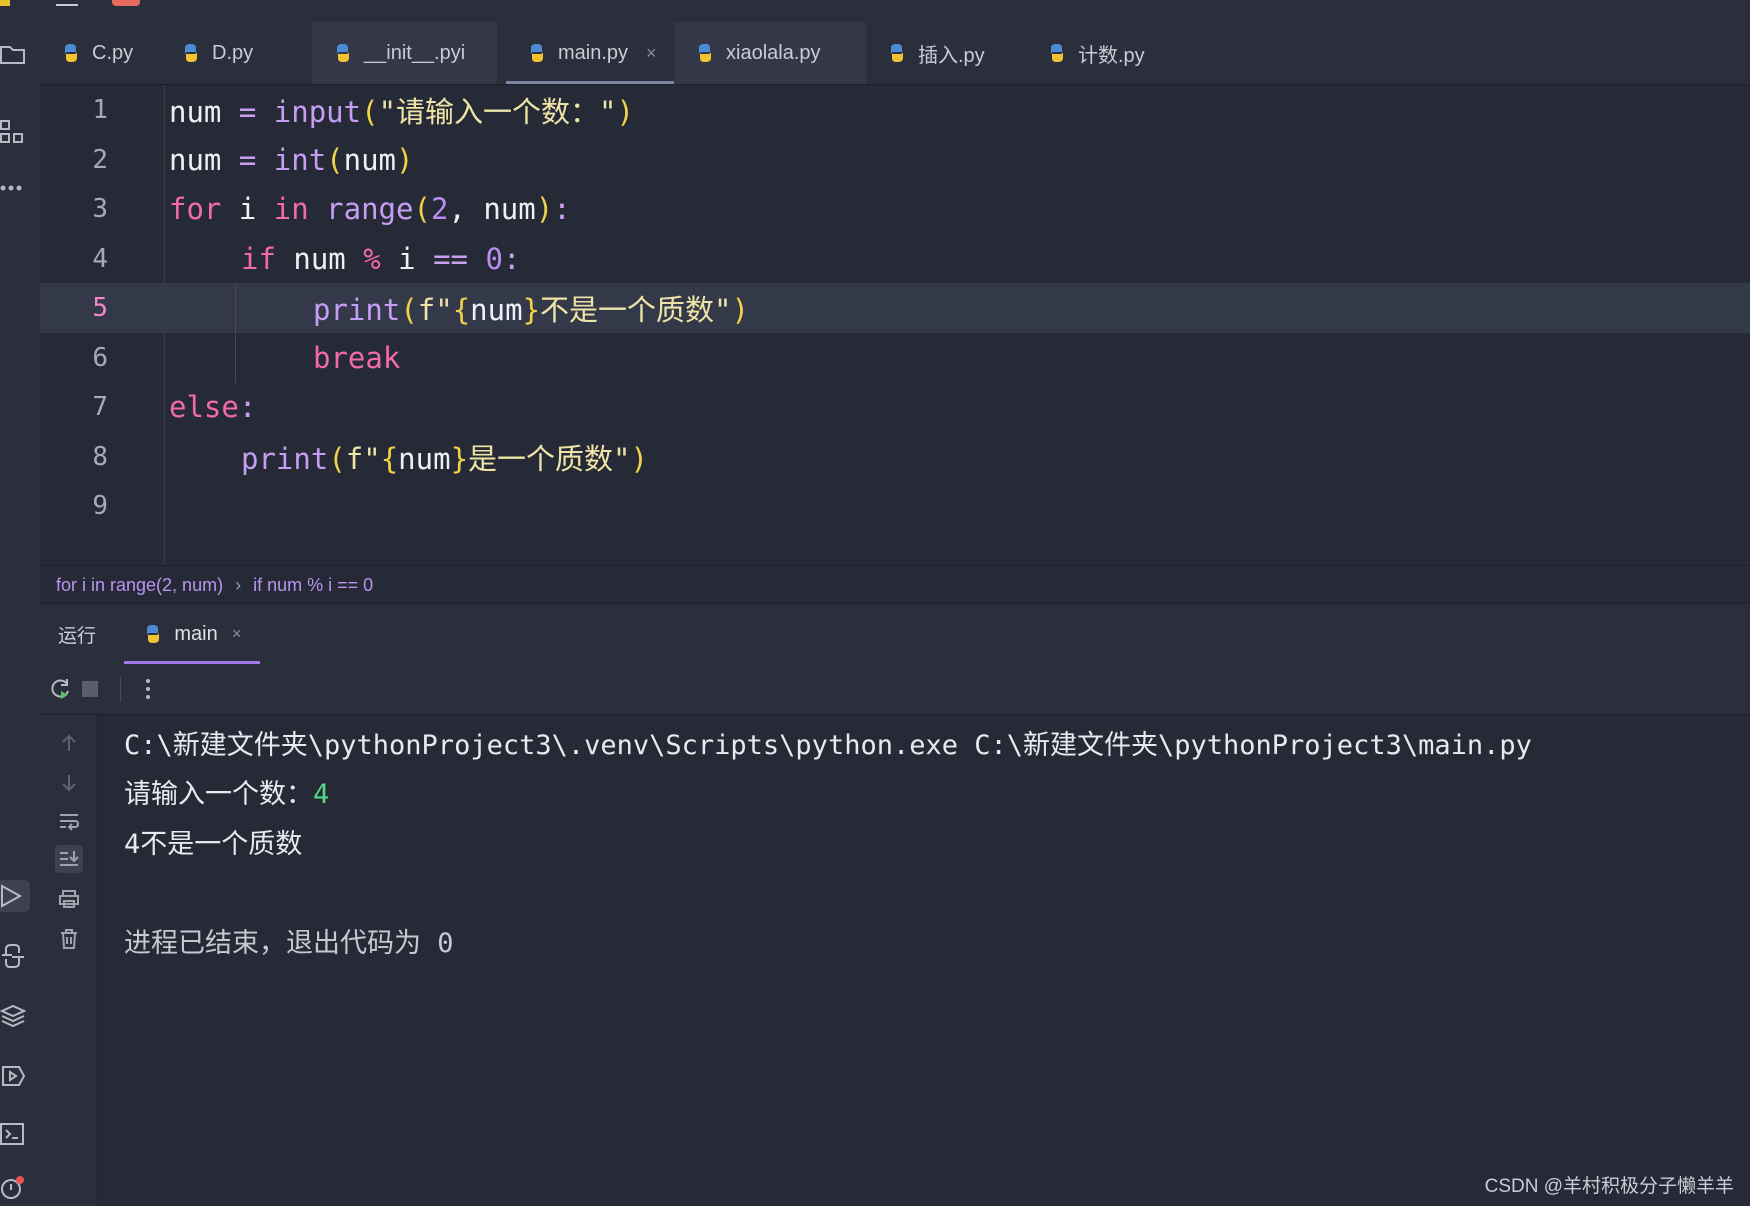 The width and height of the screenshot is (1750, 1206). I want to click on console-output-line: 4不是一个质数, so click(213, 844).